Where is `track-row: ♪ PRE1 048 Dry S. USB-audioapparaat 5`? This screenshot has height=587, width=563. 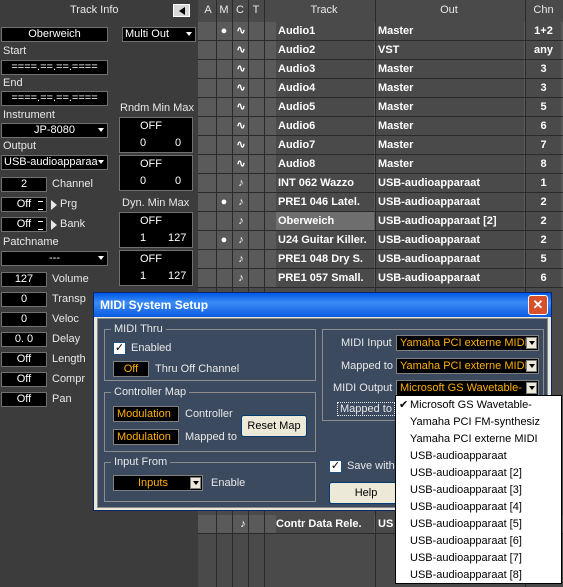 track-row: ♪ PRE1 048 Dry S. USB-audioapparaat 5 is located at coordinates (380, 259).